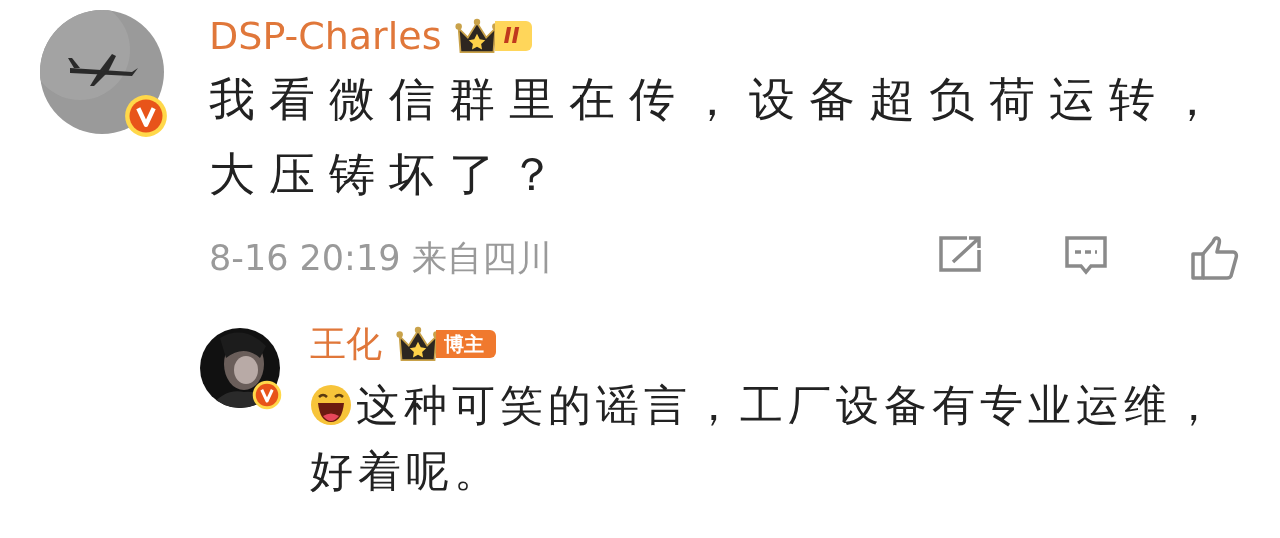  I want to click on level-badge: II, so click(493, 36).